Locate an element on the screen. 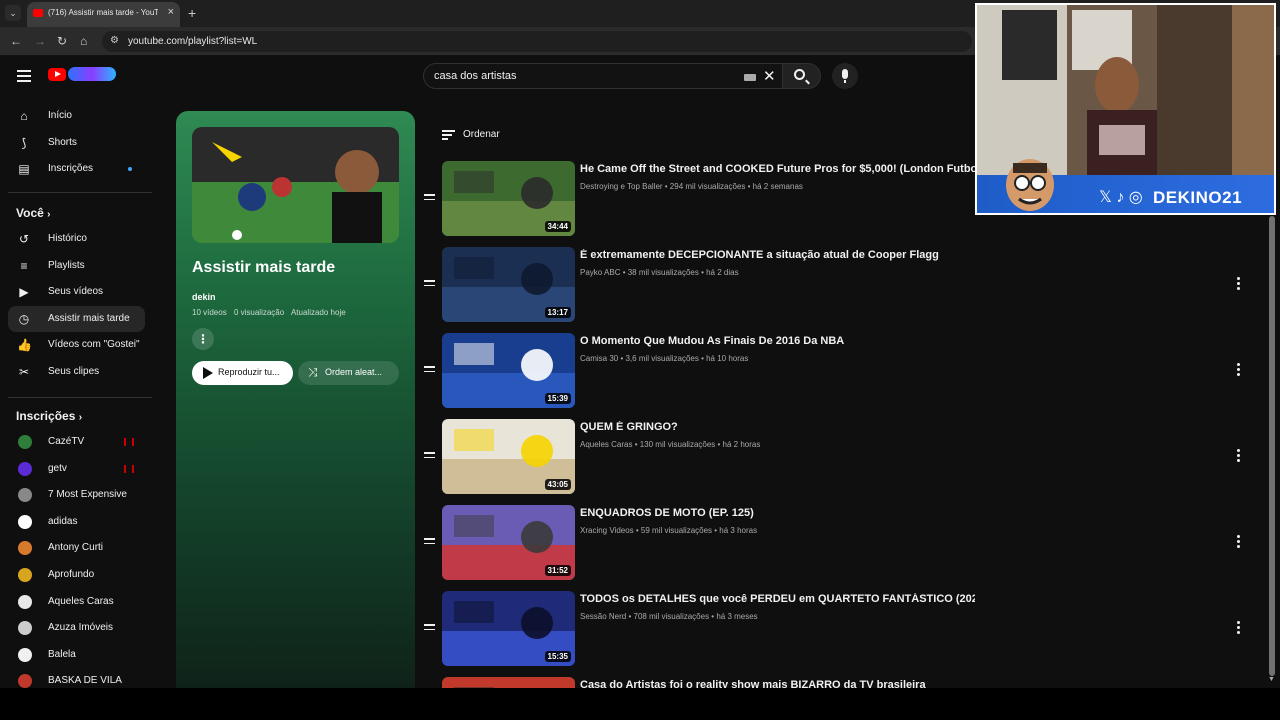  sidebar-item: ✂ Seus clipes is located at coordinates (76, 372).